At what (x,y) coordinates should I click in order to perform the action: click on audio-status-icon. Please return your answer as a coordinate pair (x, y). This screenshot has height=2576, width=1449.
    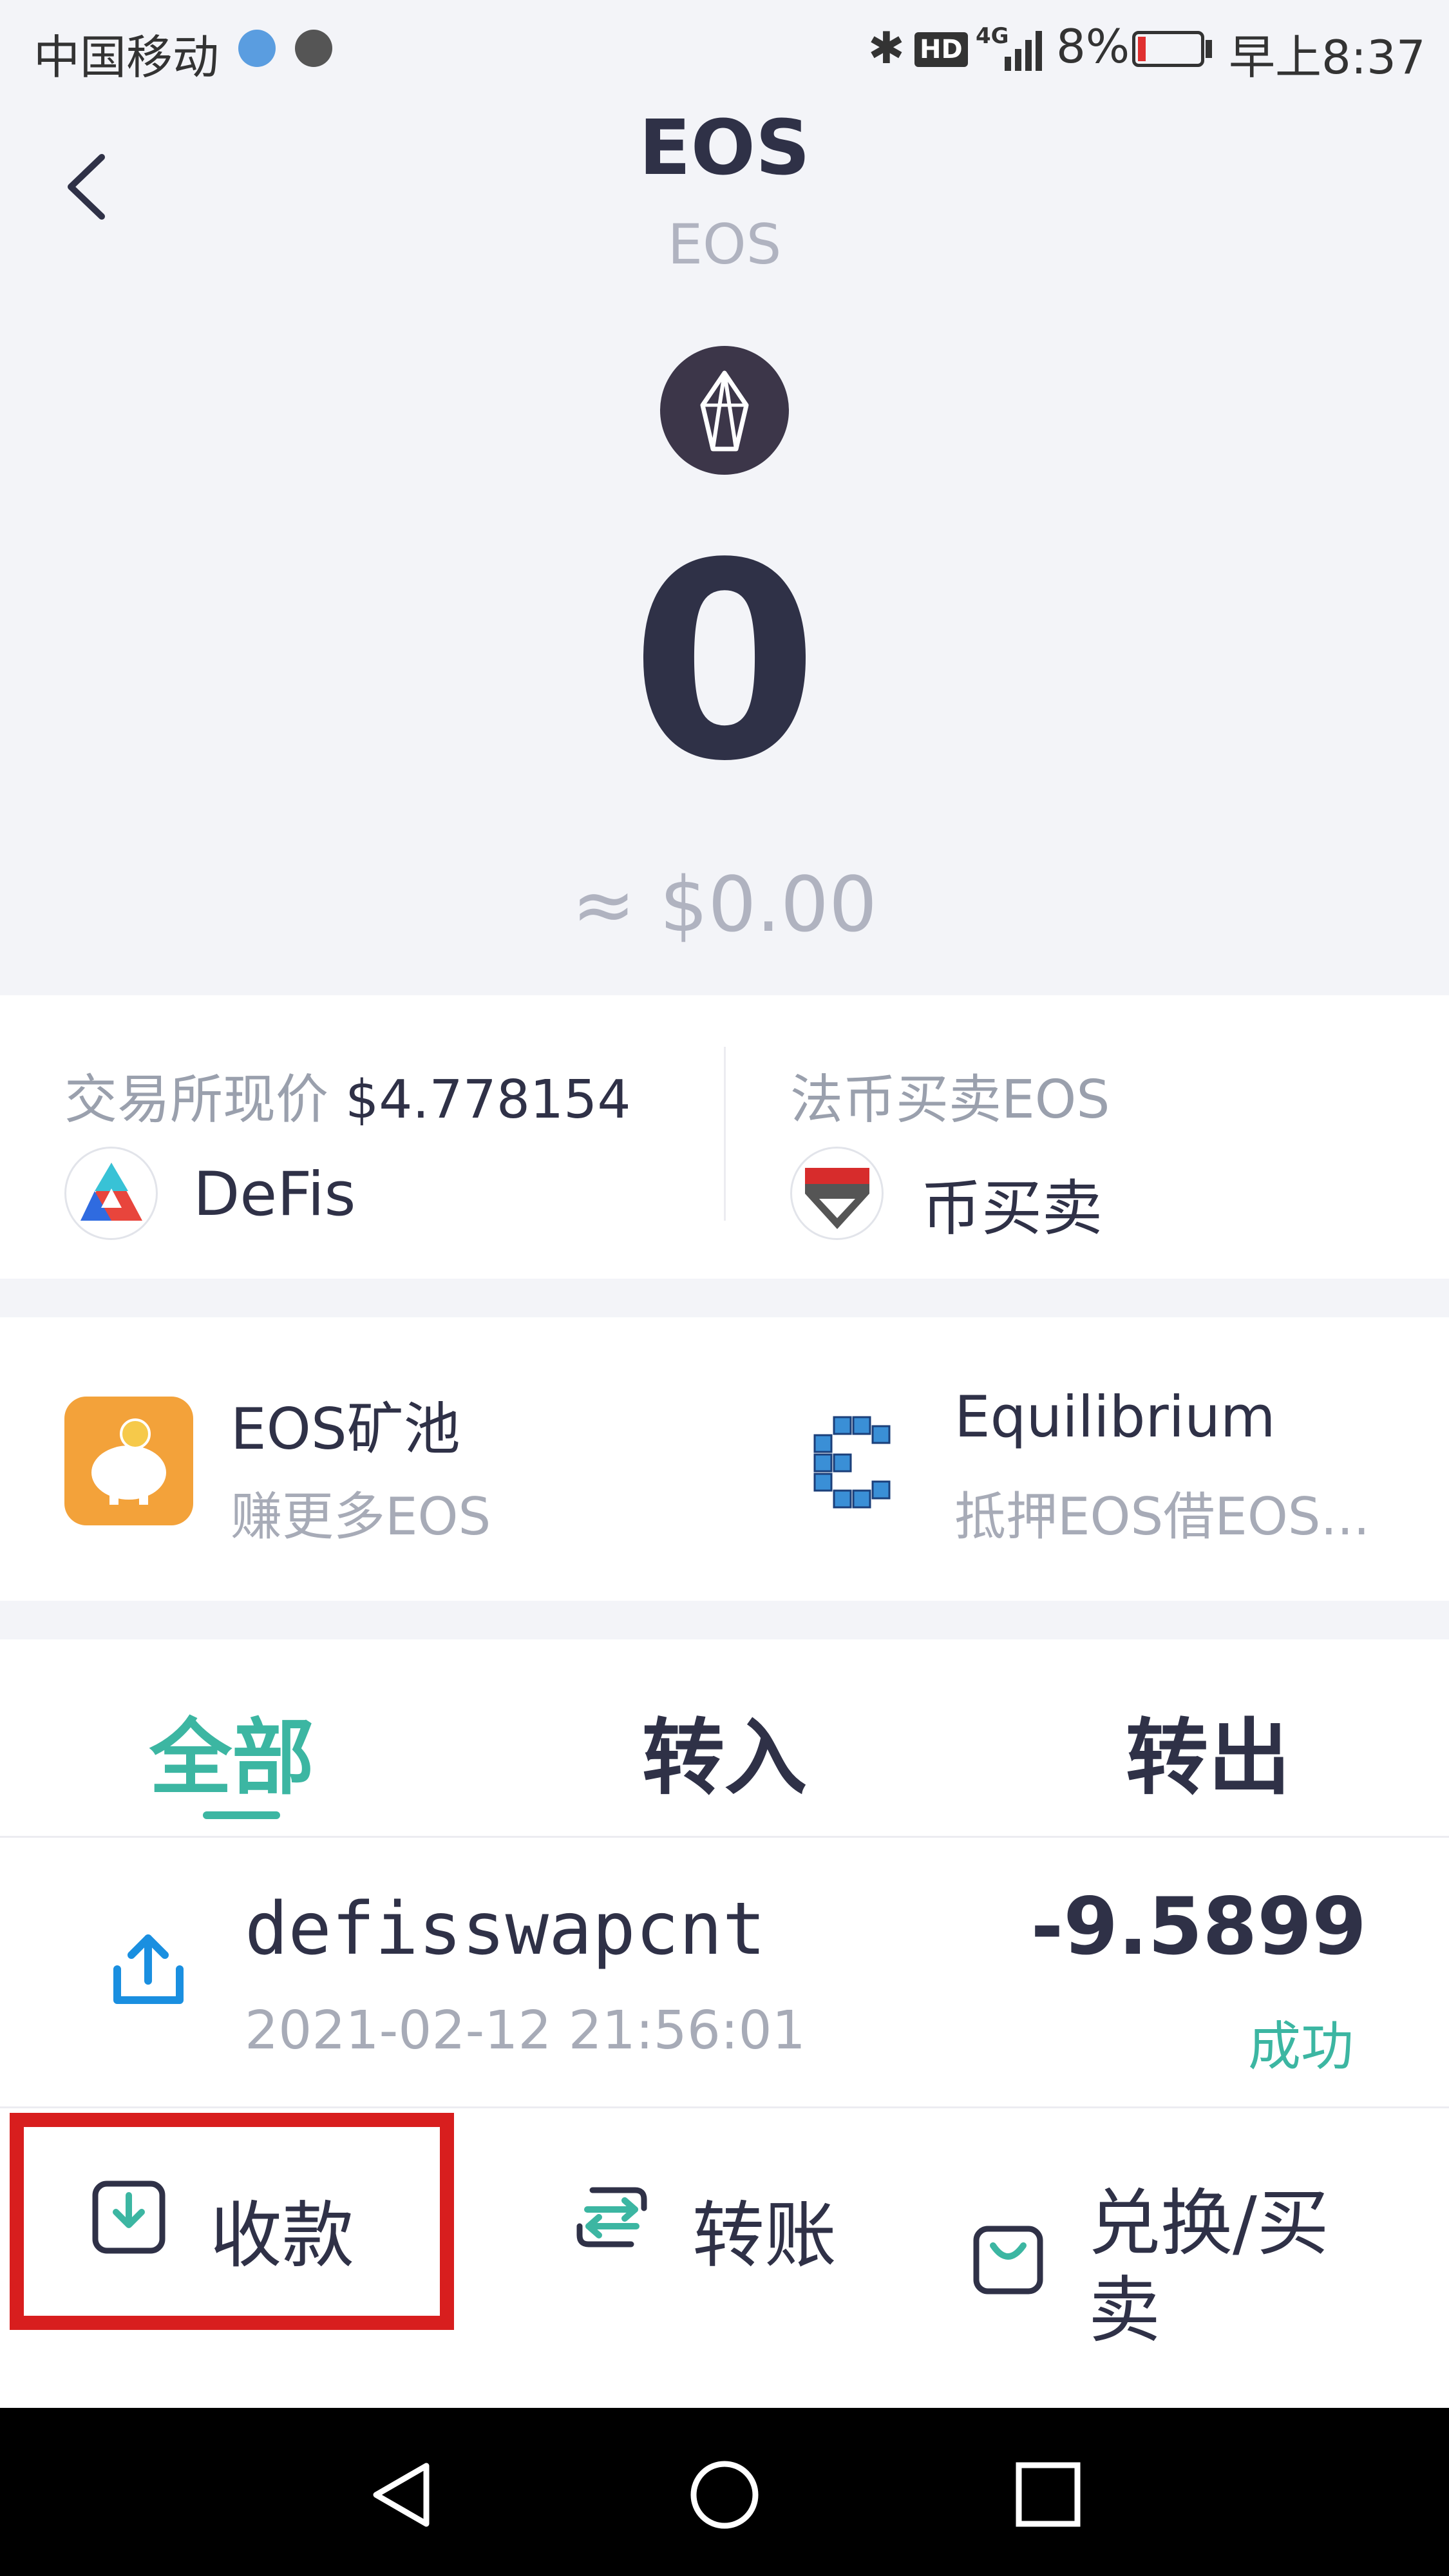
    Looking at the image, I should click on (313, 48).